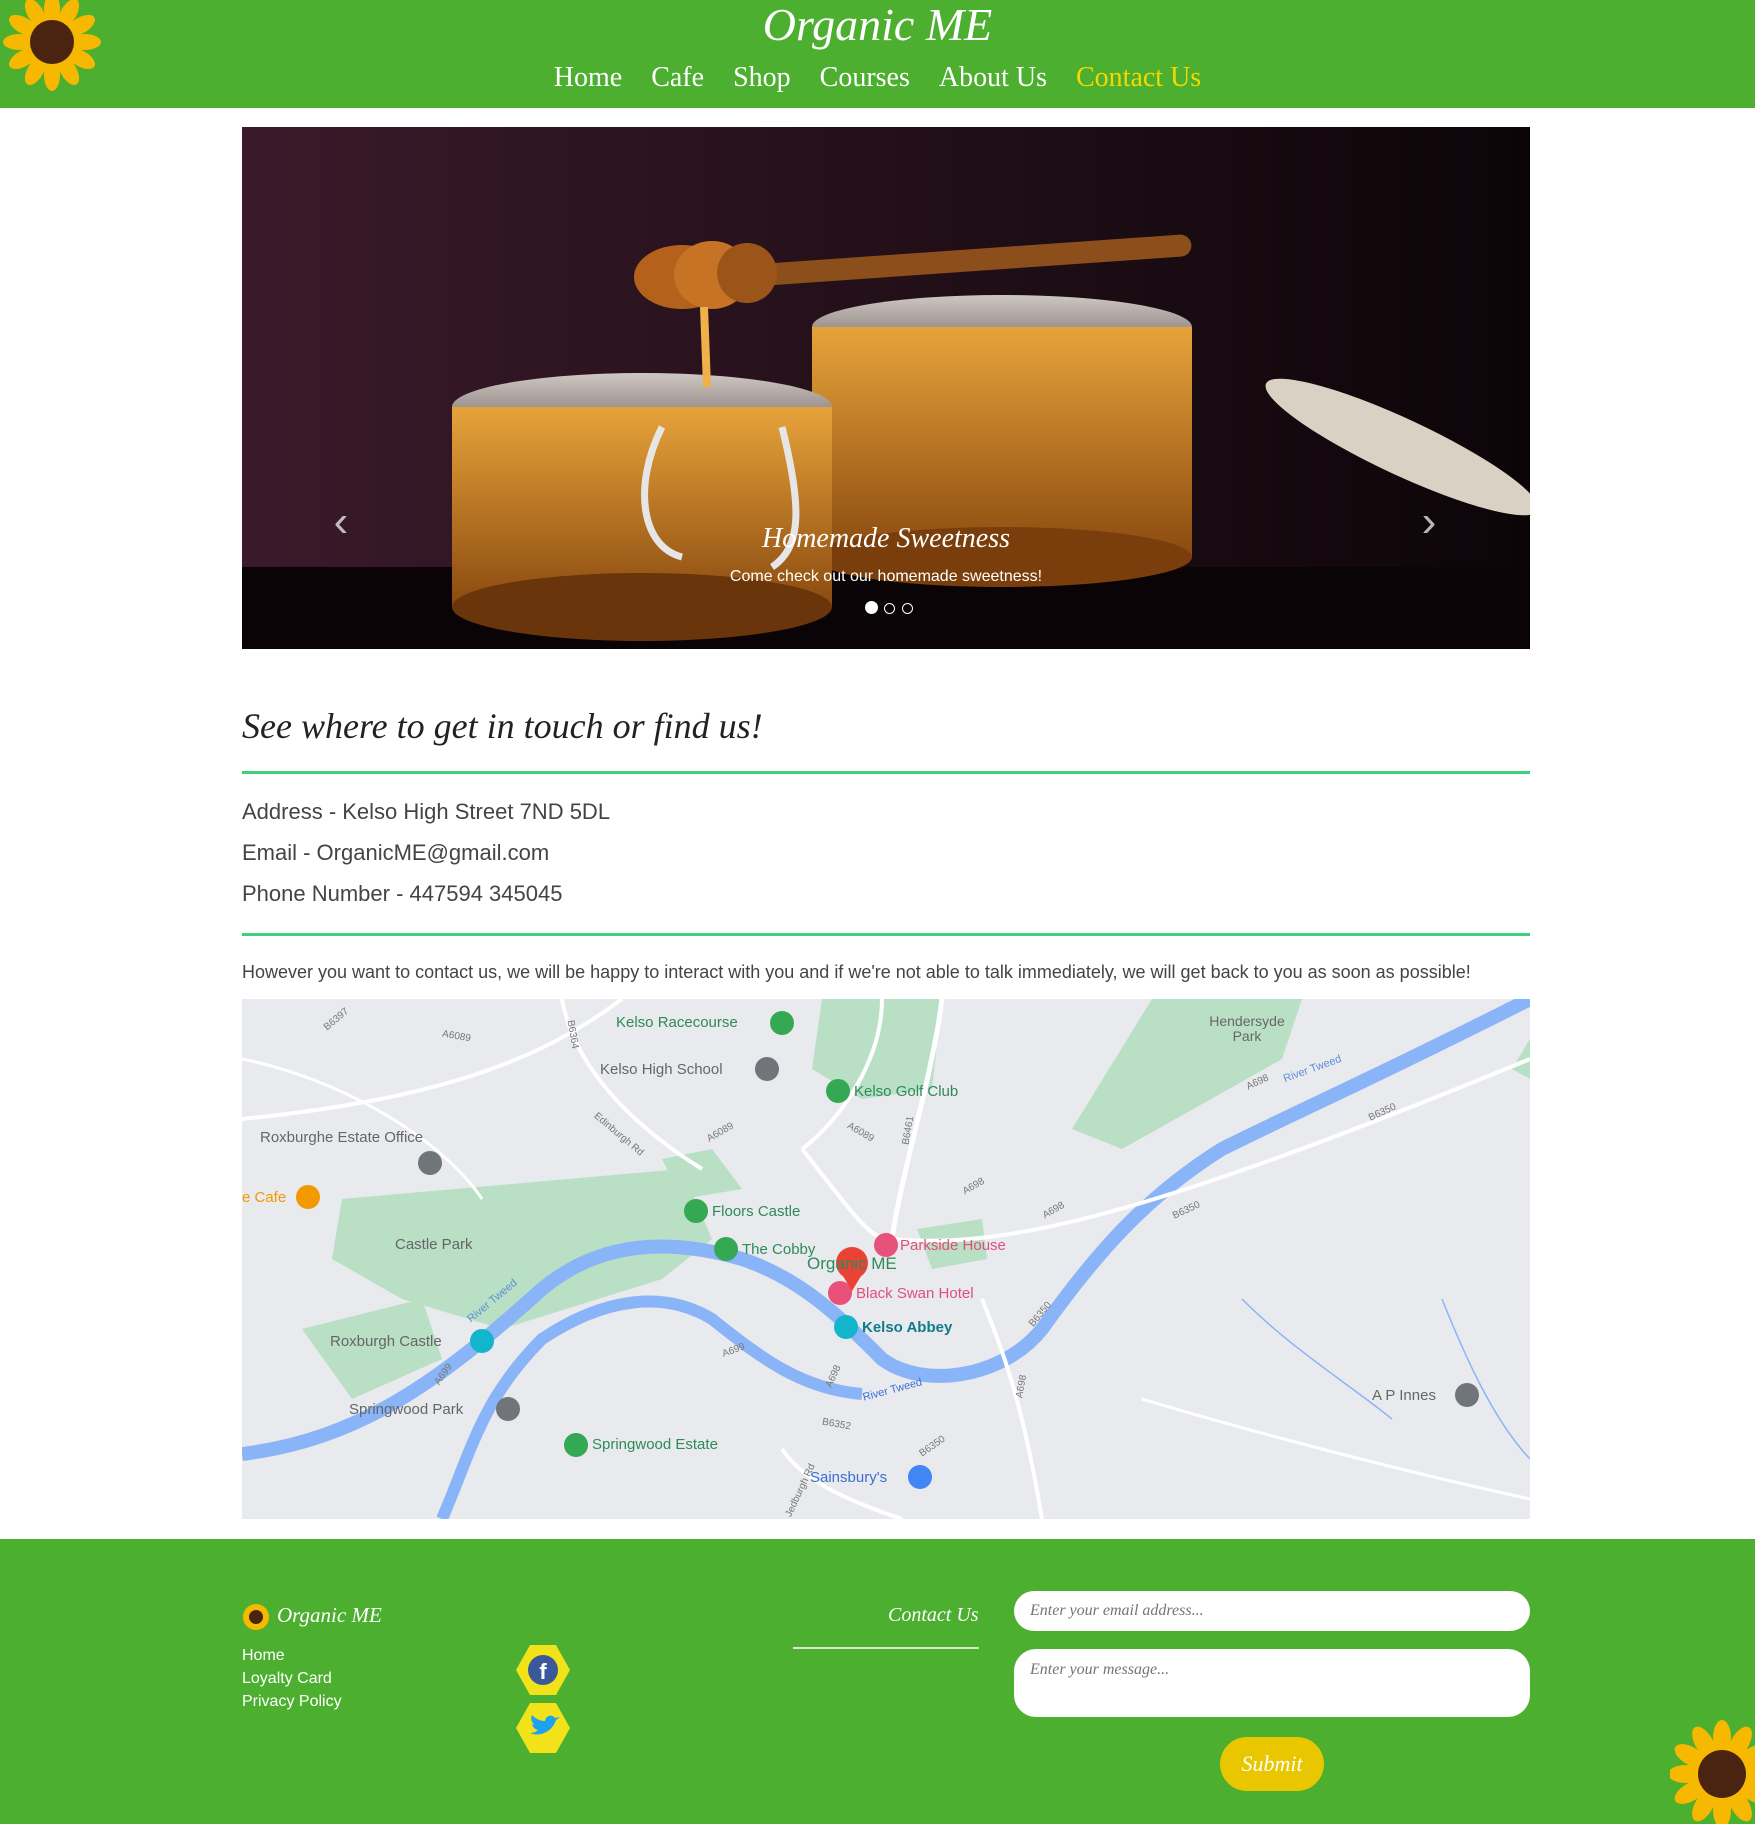 This screenshot has height=1824, width=1755. Describe the element at coordinates (848, 1477) in the screenshot. I see `map-place: Sainsbury's` at that location.